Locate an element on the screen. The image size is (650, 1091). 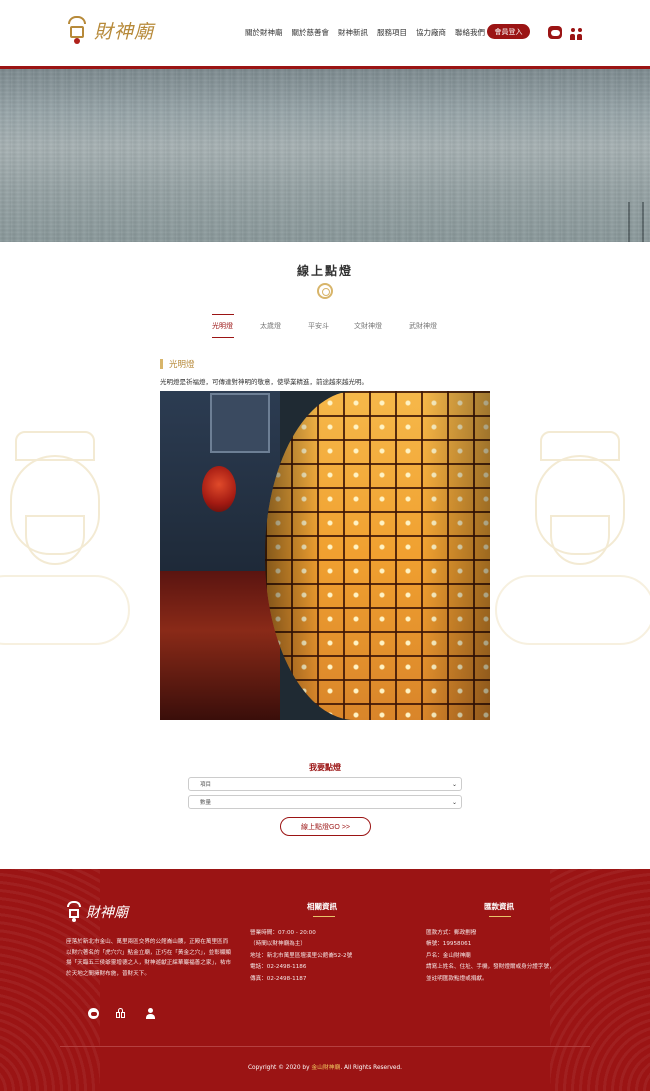
site-header: 財神廟 關於財神廟 關於慈善會 財神新訊 服務項目 協力廠商 聯絡我們 會員登入 is located at coordinates (325, 34).